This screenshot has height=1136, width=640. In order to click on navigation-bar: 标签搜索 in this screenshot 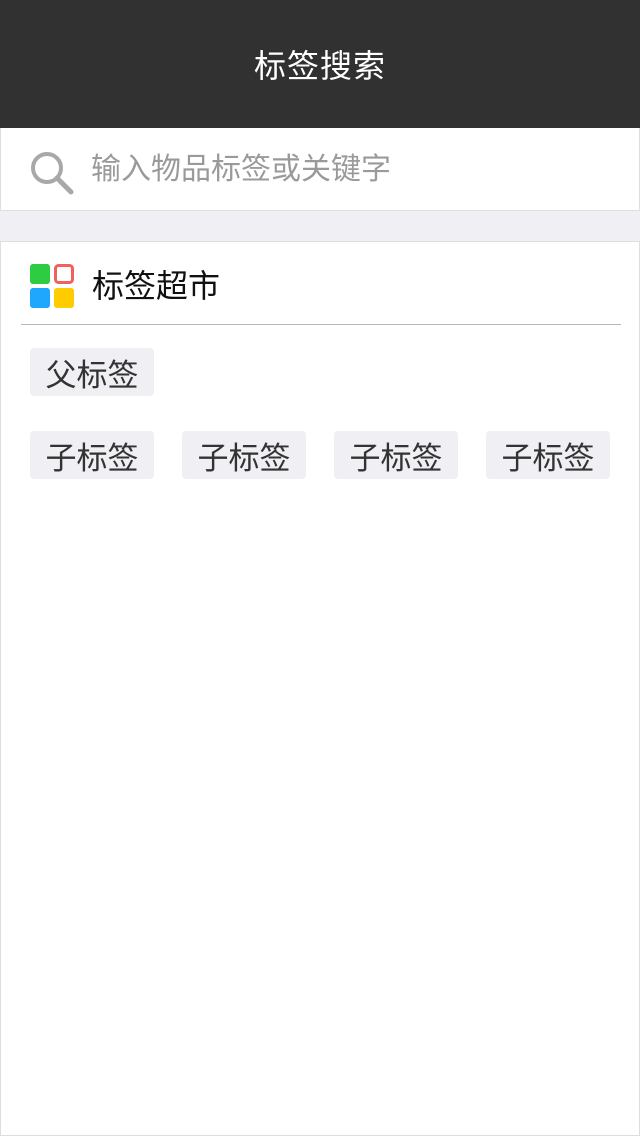, I will do `click(320, 64)`.